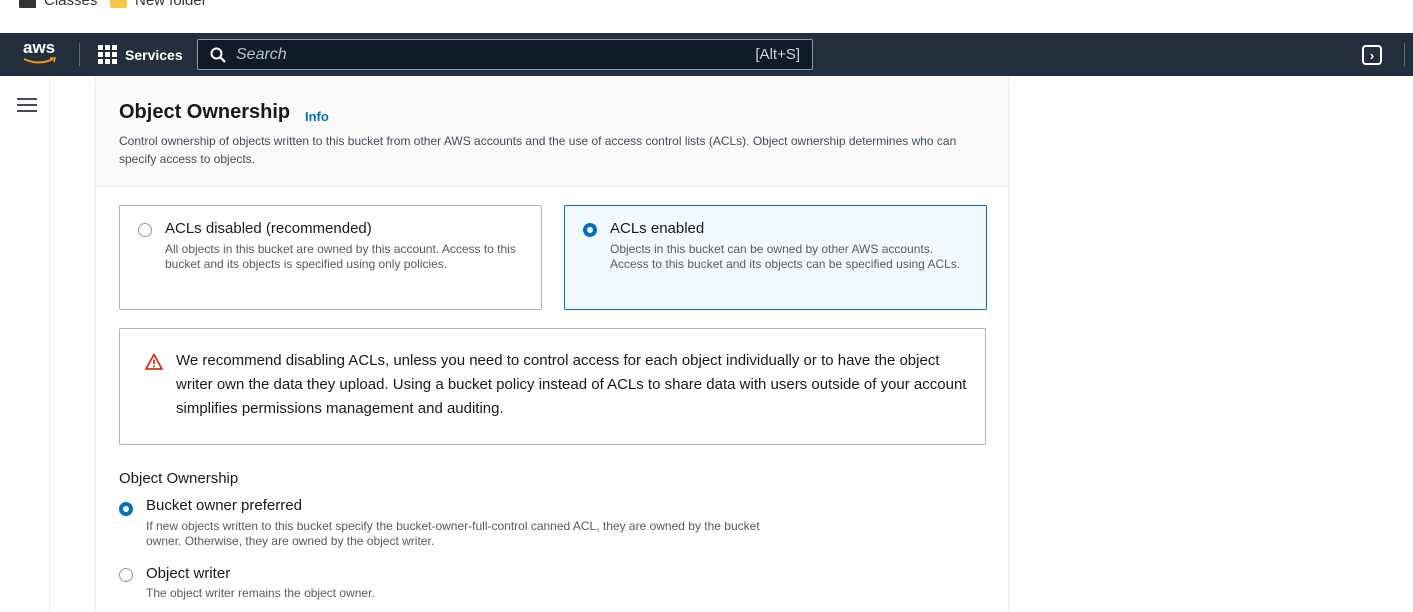  What do you see at coordinates (1372, 55) in the screenshot?
I see `cloudshell-icon: ›` at bounding box center [1372, 55].